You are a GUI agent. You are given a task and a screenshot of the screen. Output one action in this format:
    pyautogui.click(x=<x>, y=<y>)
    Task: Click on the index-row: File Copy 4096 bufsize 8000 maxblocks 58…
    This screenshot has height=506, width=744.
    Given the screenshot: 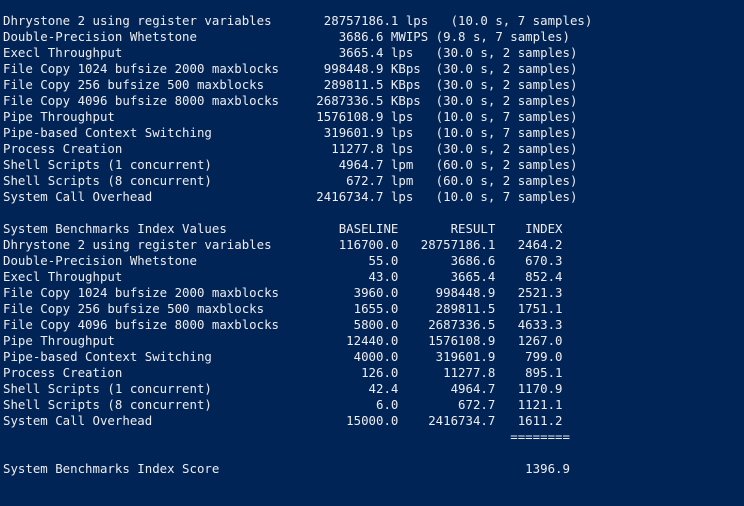 What is the action you would take?
    pyautogui.click(x=283, y=324)
    